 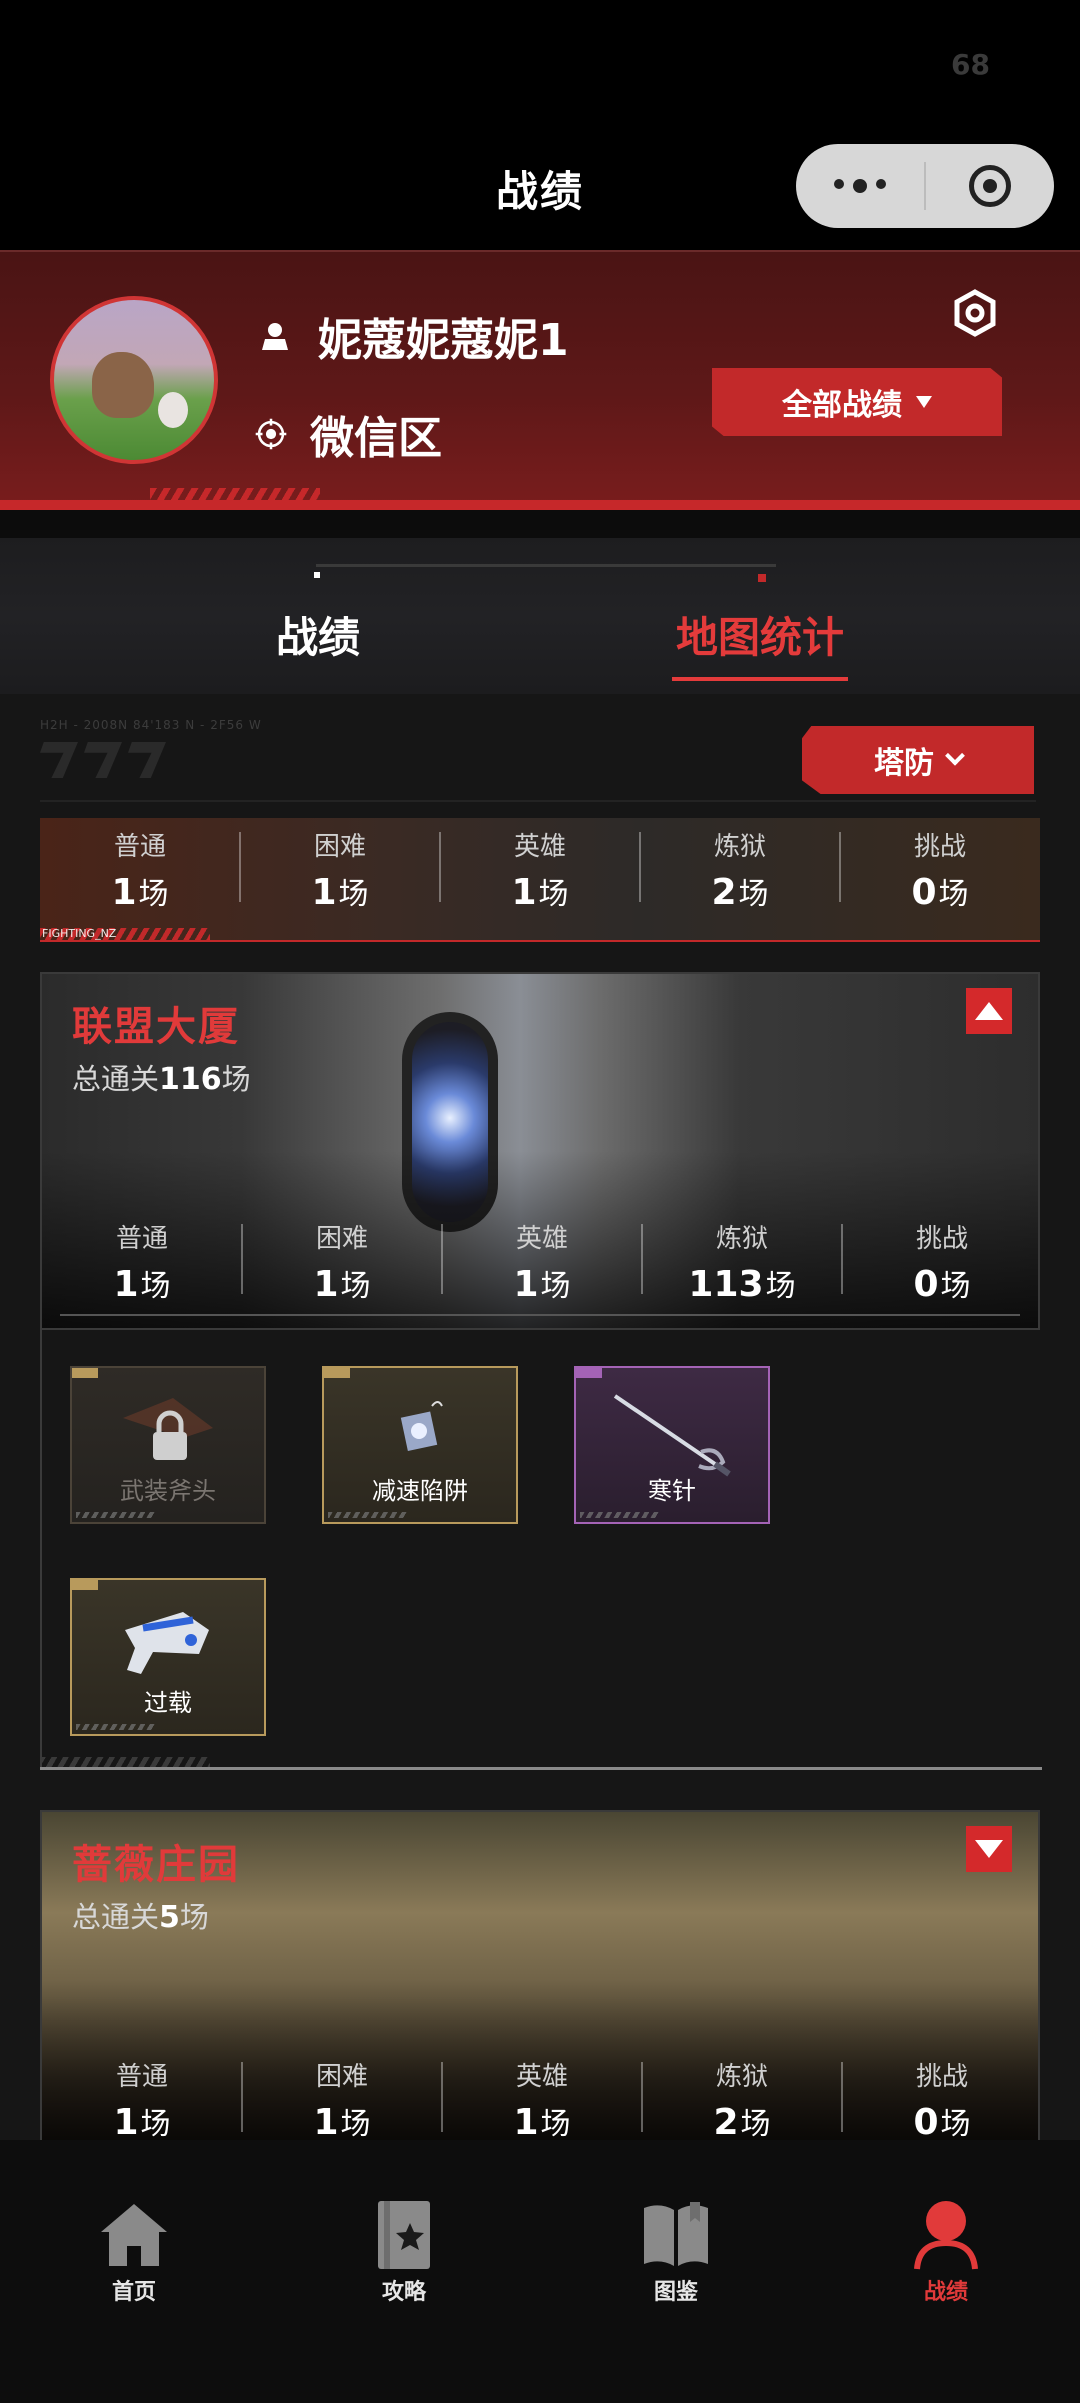 I want to click on dropdown-arrow-icon, so click(x=924, y=402).